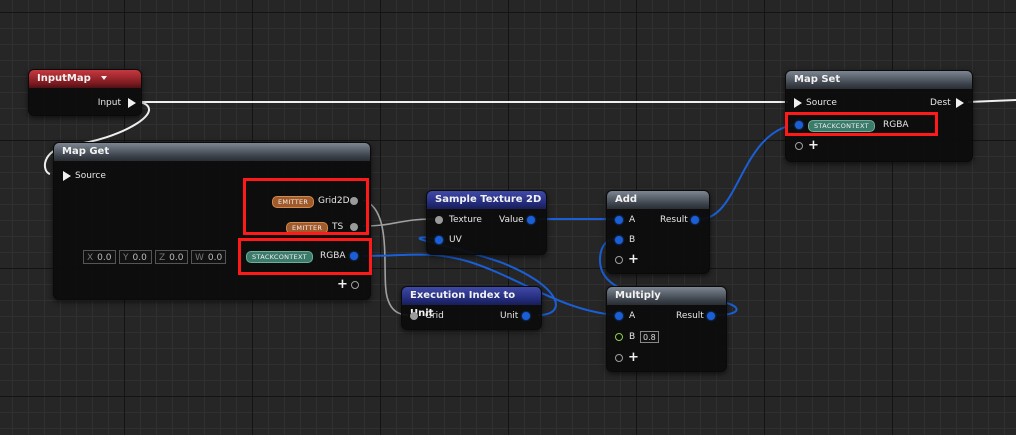 This screenshot has height=435, width=1016. What do you see at coordinates (109, 103) in the screenshot?
I see `input-pin-label: Input` at bounding box center [109, 103].